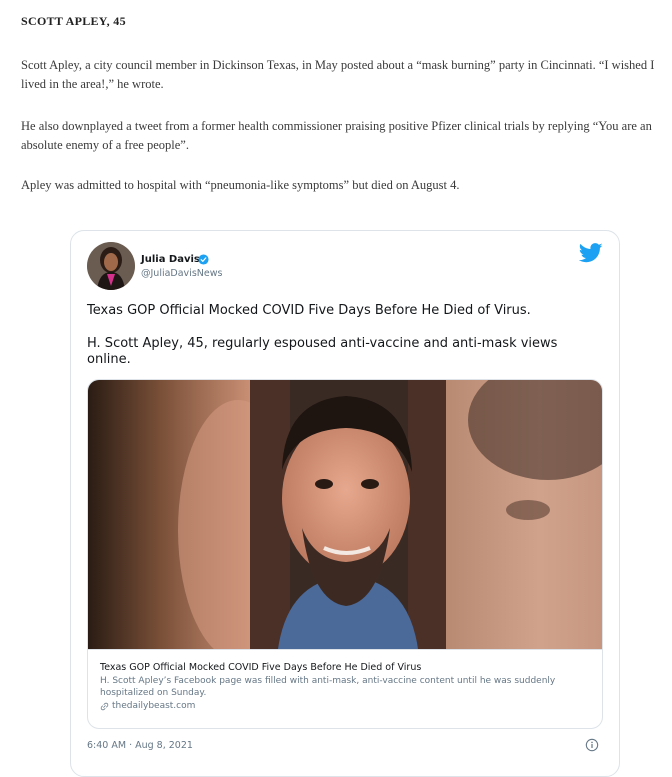  Describe the element at coordinates (73, 21) in the screenshot. I see `section-heading: SCOTT APLEY, 45` at that location.